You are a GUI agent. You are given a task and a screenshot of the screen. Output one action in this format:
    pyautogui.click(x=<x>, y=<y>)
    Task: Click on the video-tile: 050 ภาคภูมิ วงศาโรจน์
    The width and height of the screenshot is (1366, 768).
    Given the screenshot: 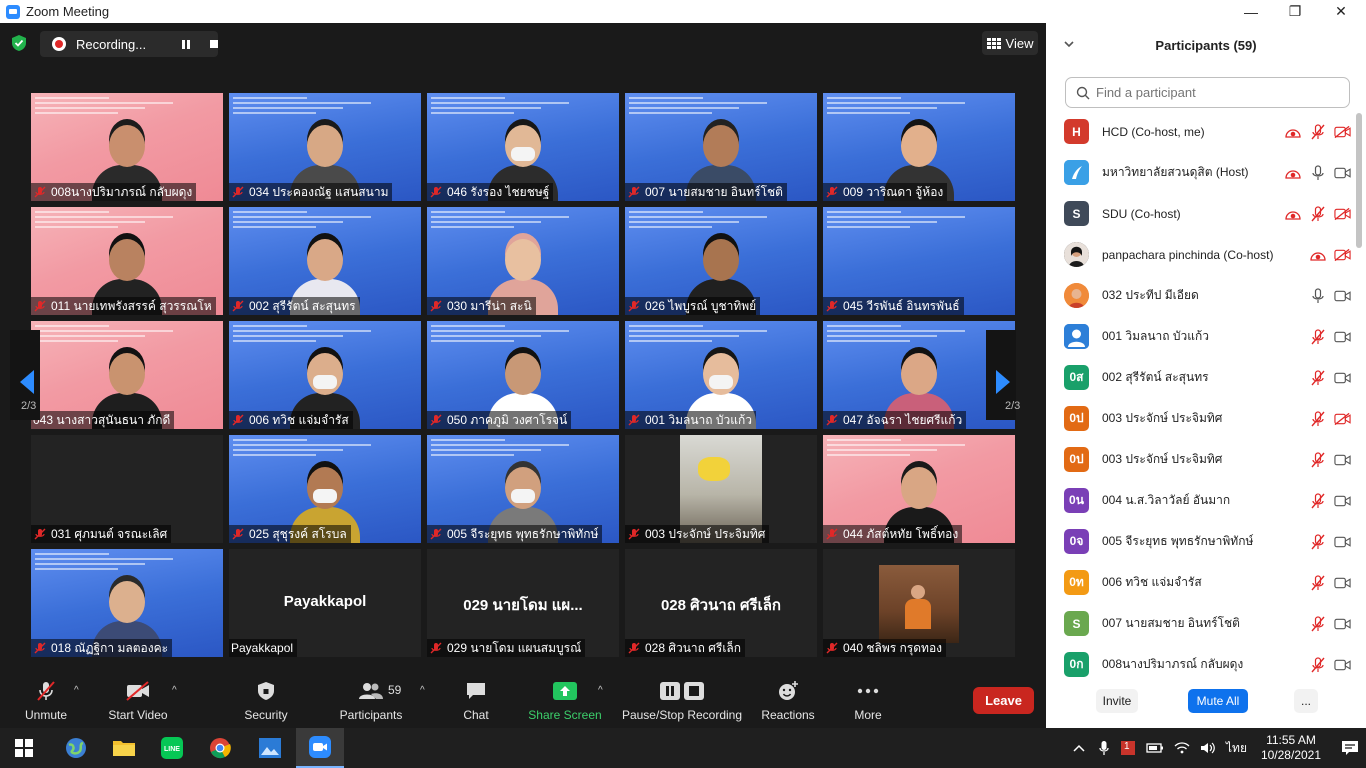 What is the action you would take?
    pyautogui.click(x=523, y=375)
    